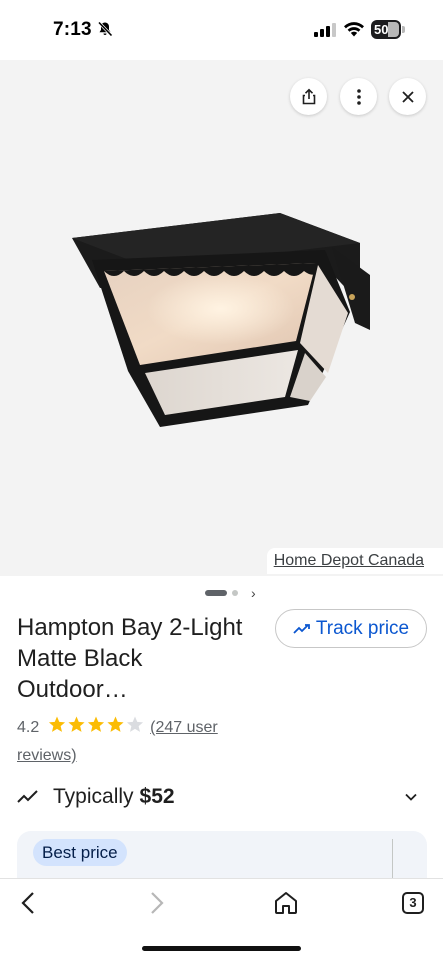  I want to click on share-icon, so click(308, 96).